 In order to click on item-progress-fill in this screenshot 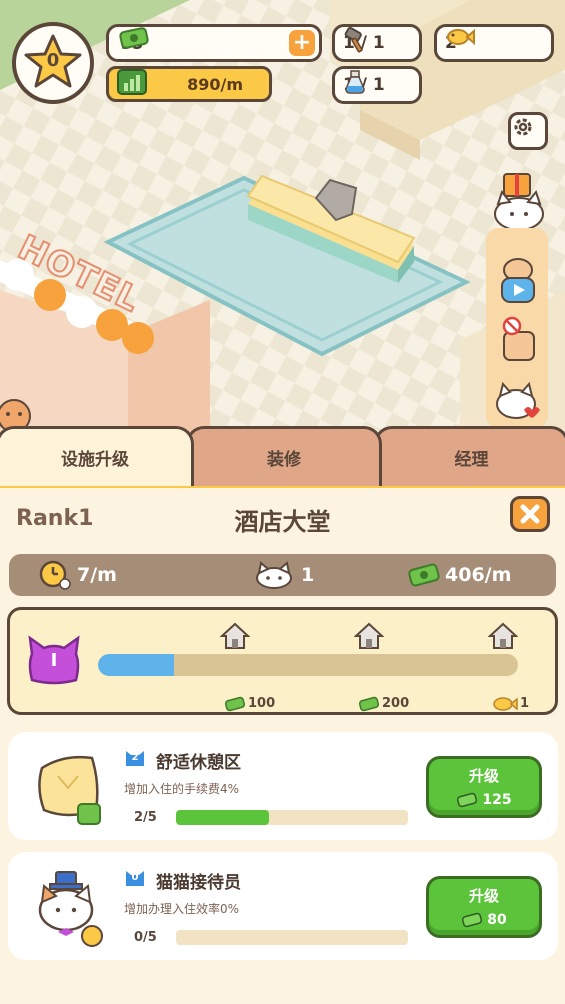, I will do `click(222, 817)`.